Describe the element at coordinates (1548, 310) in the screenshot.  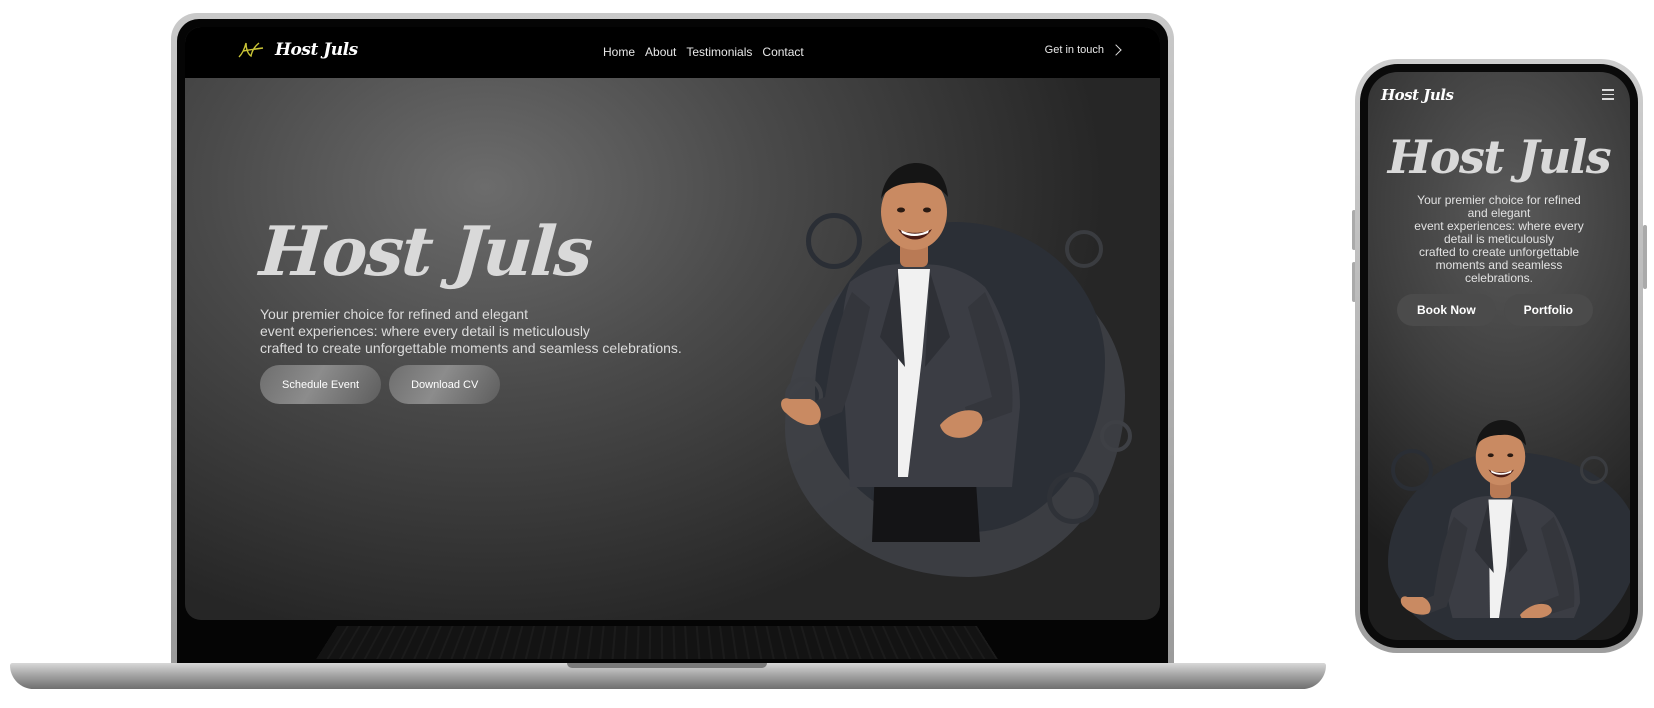
I see `portfolio-button: Portfolio` at that location.